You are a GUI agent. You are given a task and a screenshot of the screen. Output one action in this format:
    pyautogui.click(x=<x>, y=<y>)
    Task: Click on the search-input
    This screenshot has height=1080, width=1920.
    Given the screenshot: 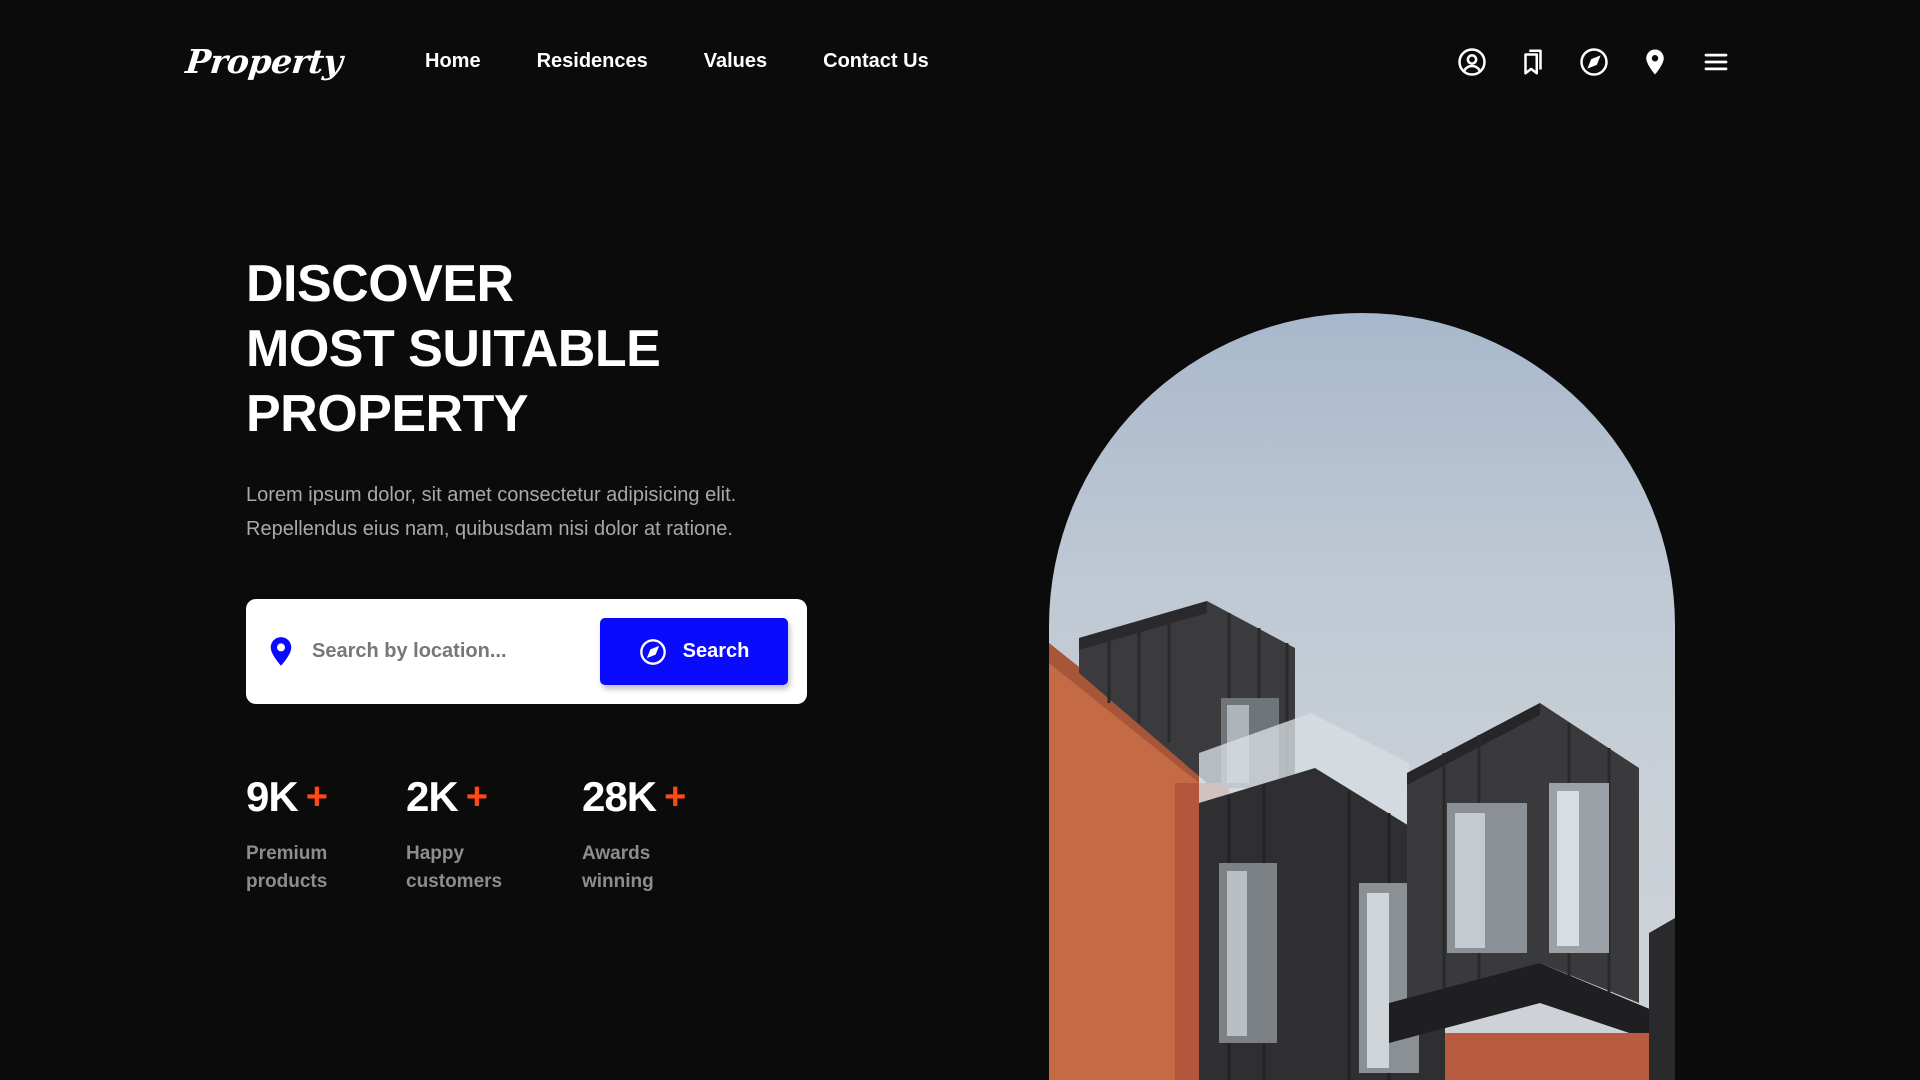 What is the action you would take?
    pyautogui.click(x=447, y=651)
    